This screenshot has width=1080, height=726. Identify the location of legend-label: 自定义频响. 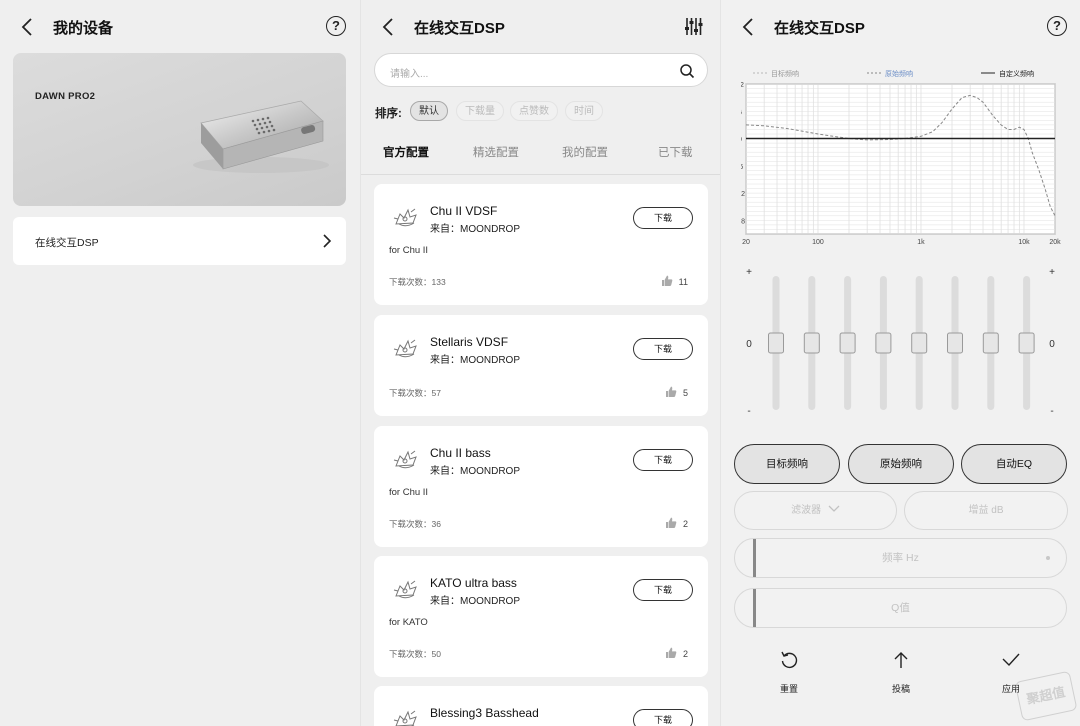
(1016, 73).